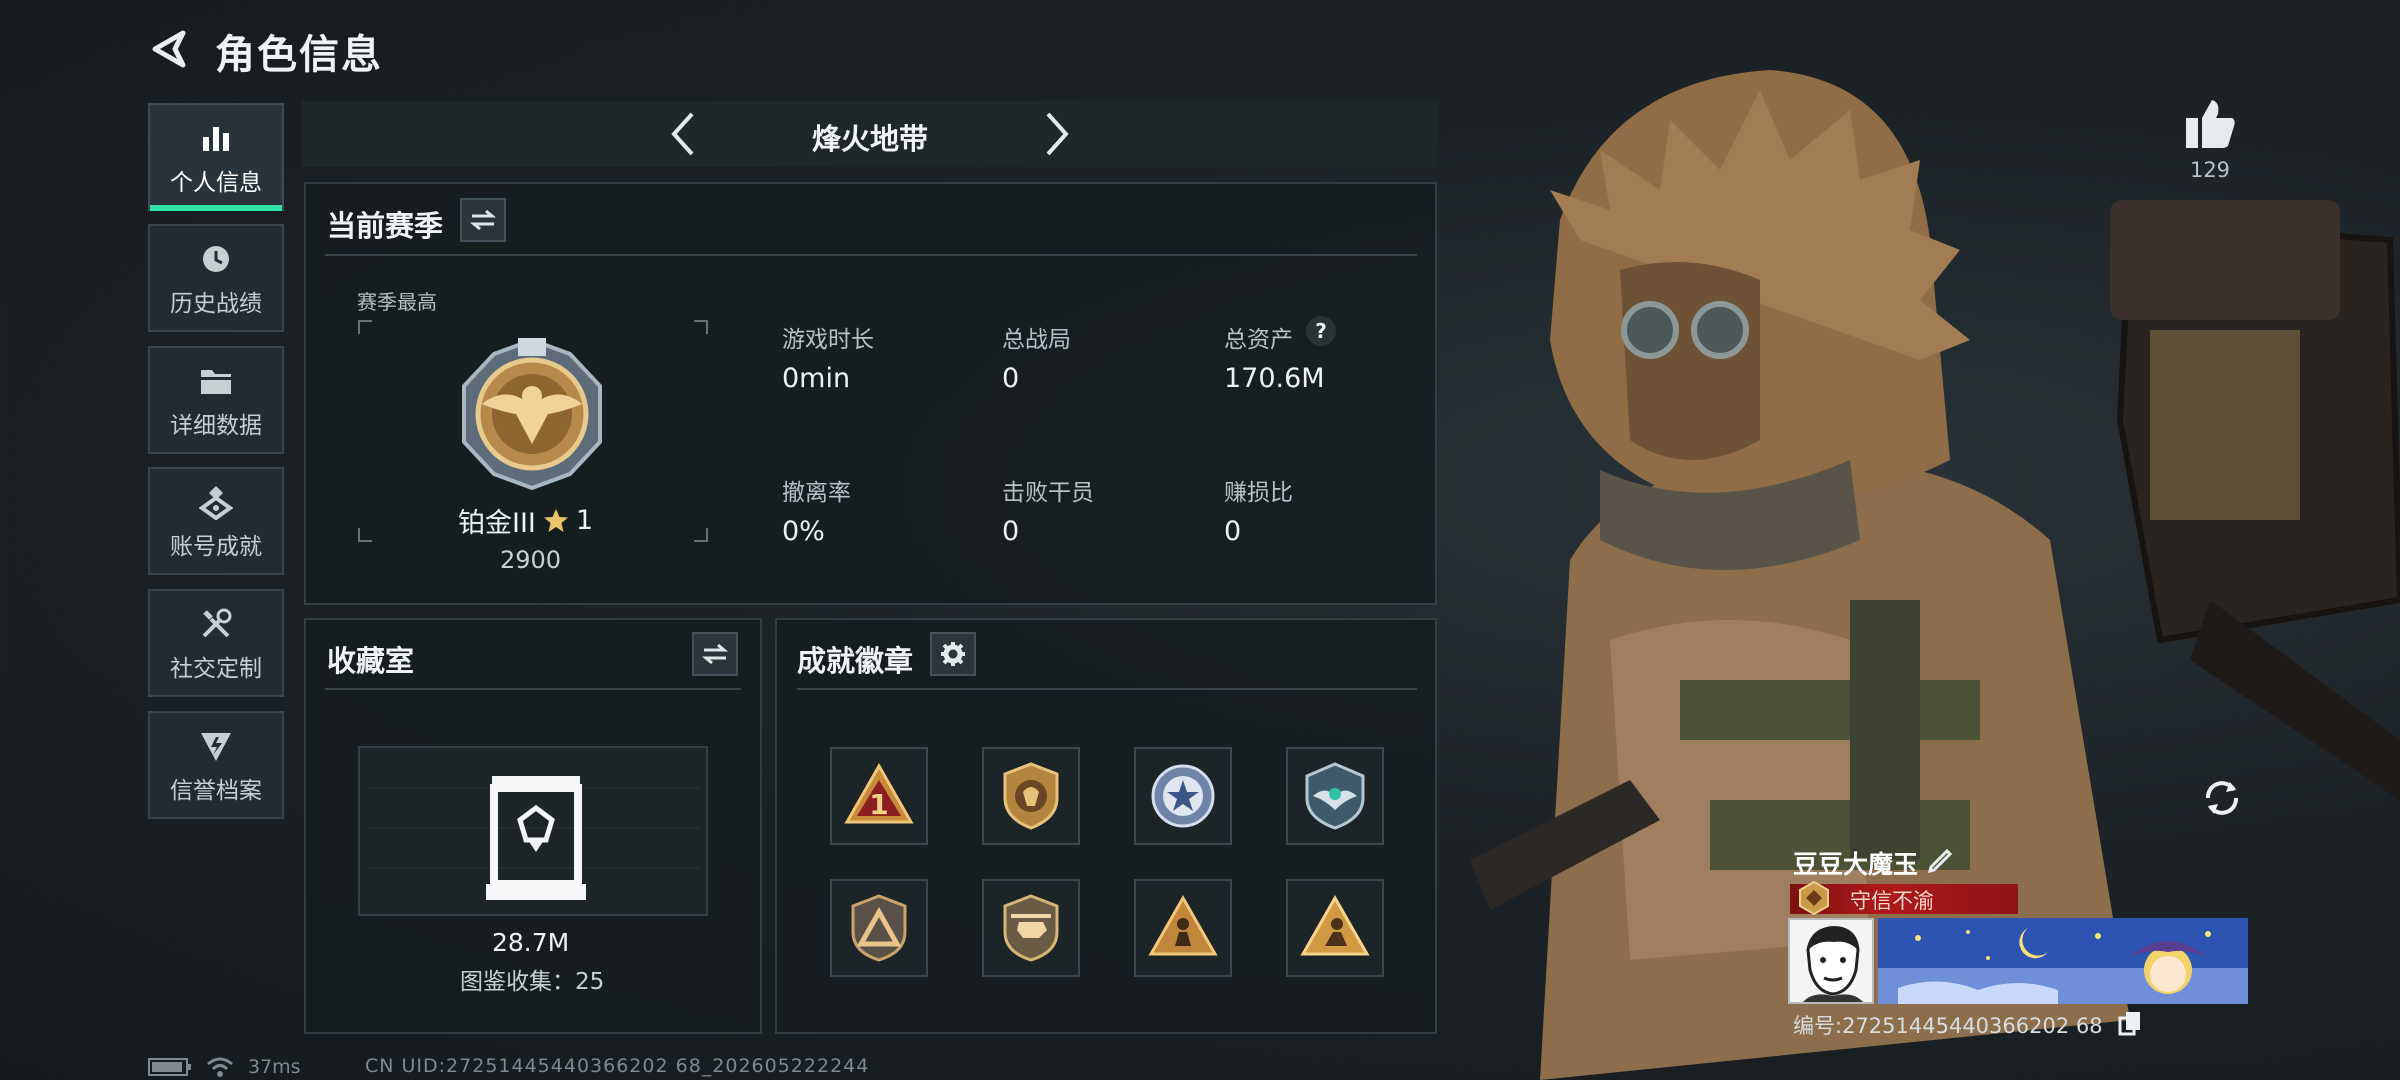  I want to click on back-arrow-icon, so click(169, 49).